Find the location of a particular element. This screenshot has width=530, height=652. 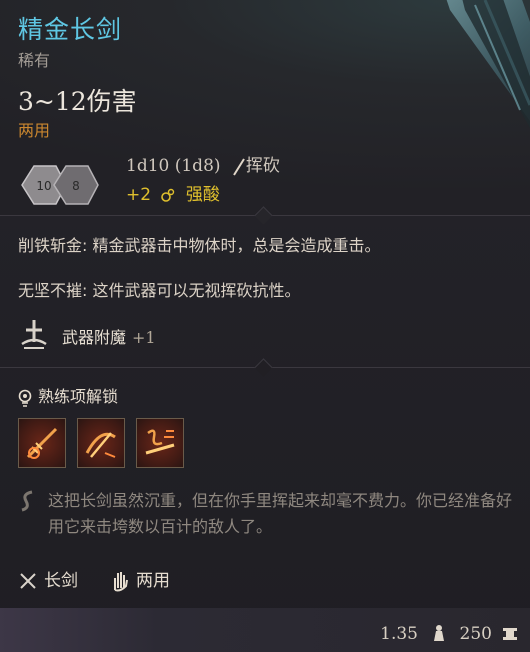

weapon-type-tag: 长剑 is located at coordinates (48, 578).